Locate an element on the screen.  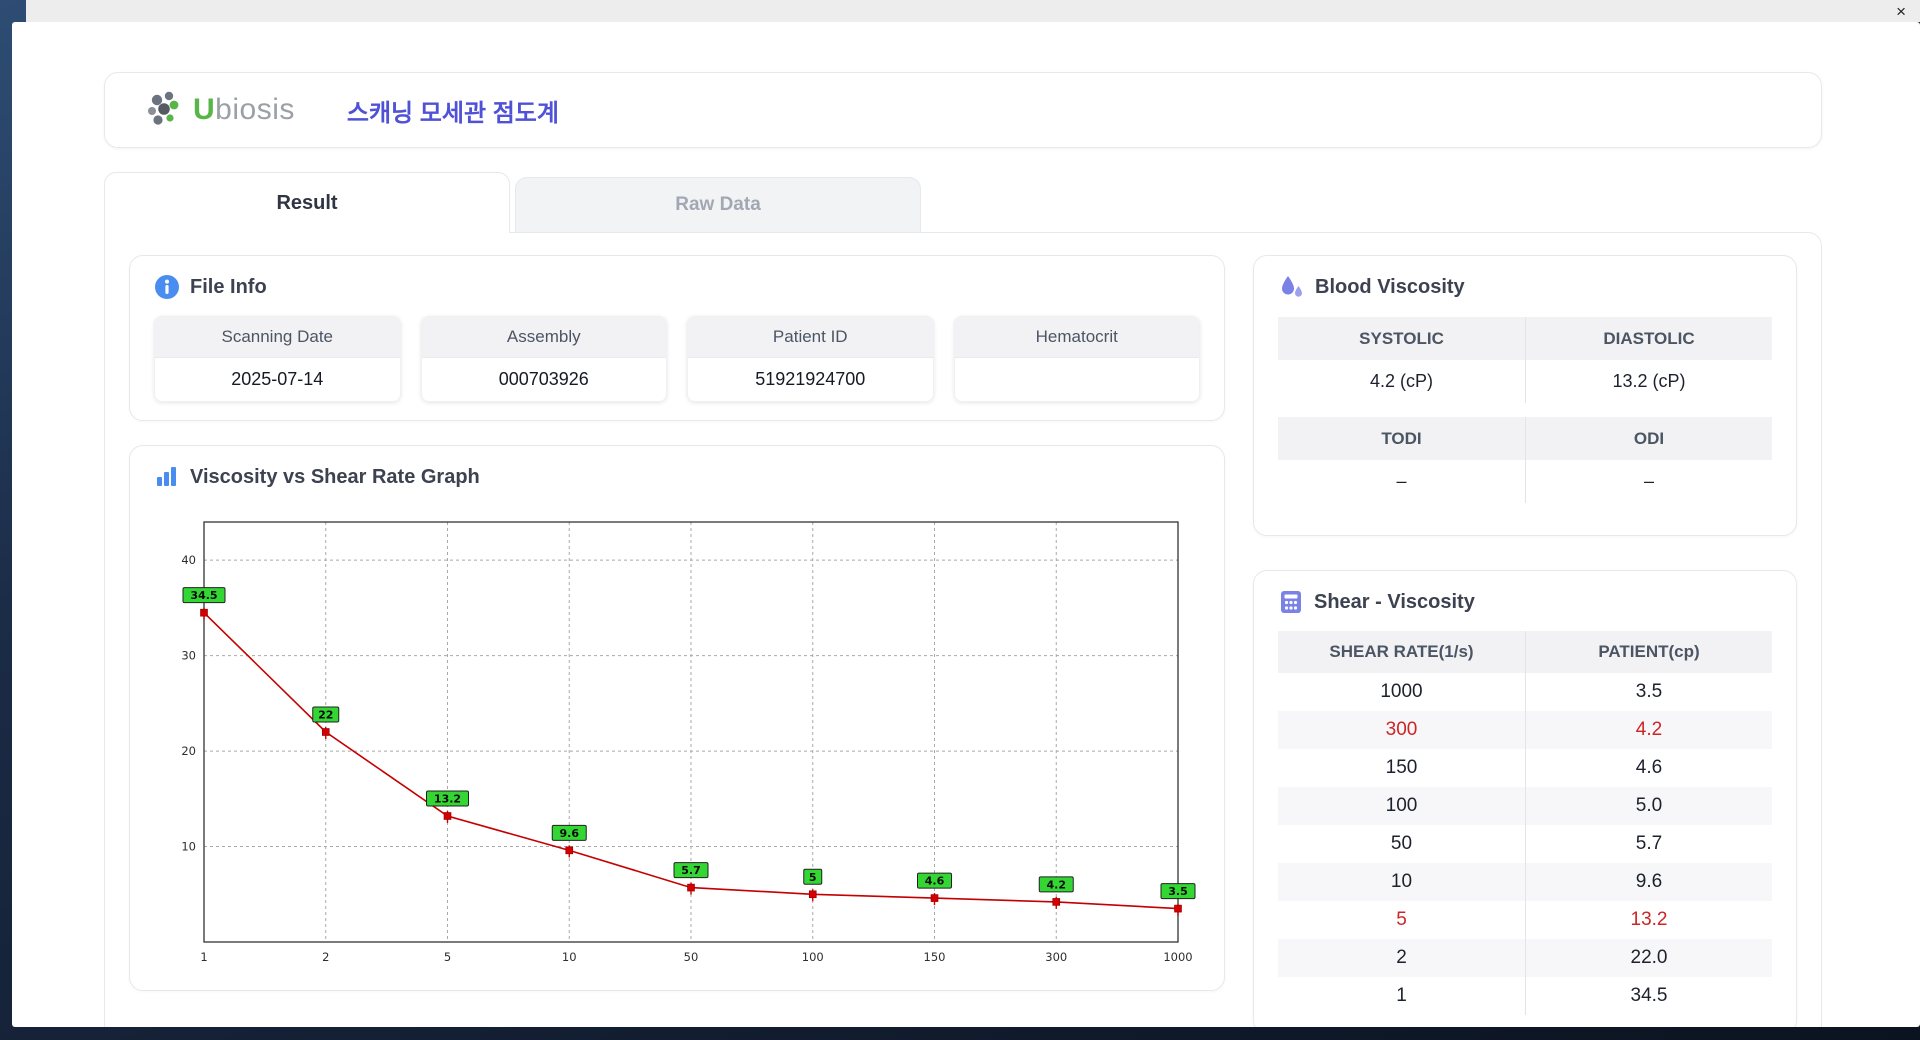
svg-text: 13.2 is located at coordinates (447, 799).